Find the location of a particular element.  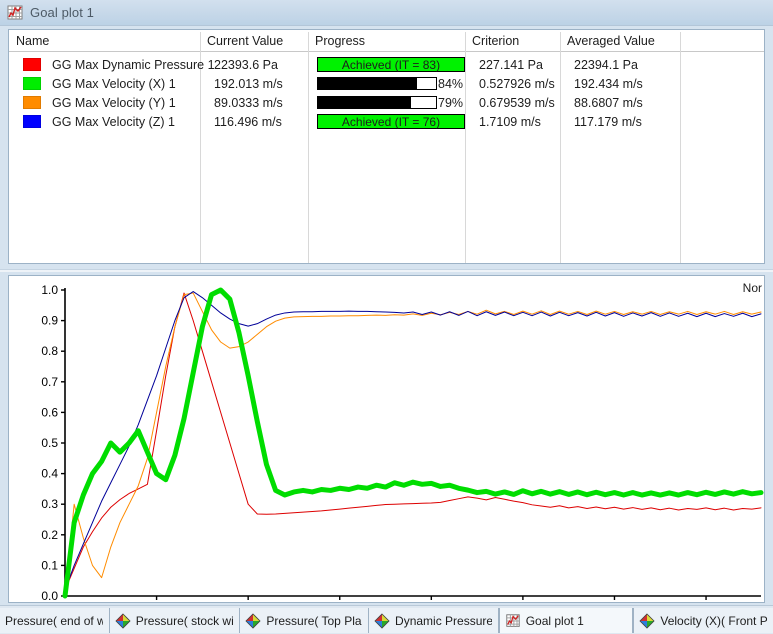

svg-text: 0.8 is located at coordinates (49, 351).